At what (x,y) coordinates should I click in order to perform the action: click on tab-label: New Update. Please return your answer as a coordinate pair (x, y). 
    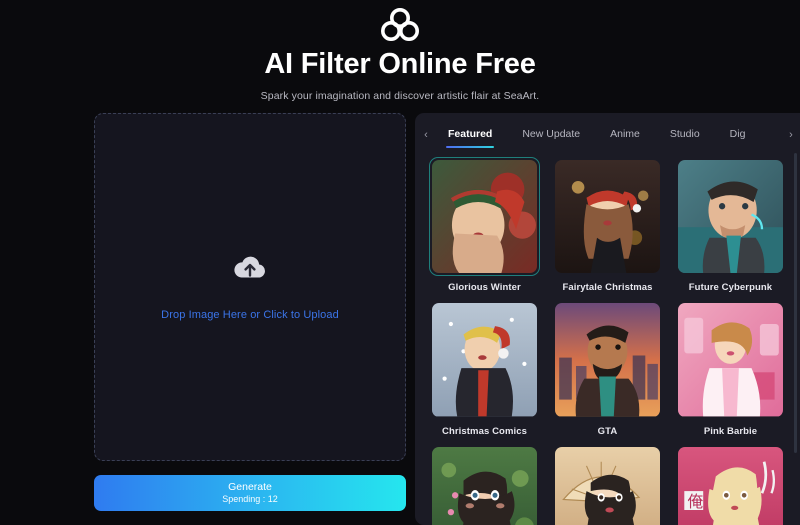
    Looking at the image, I should click on (551, 134).